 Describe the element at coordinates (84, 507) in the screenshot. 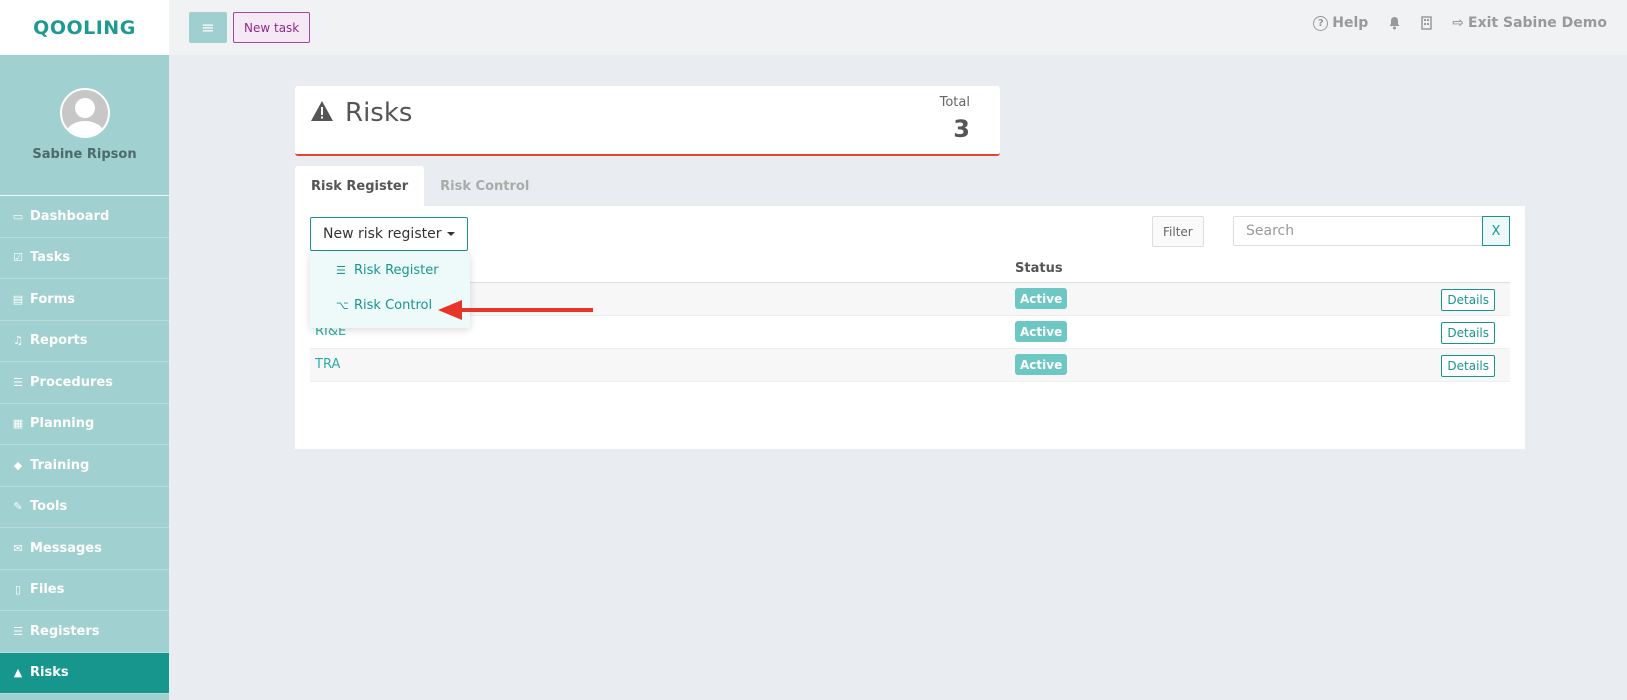

I see `sidebar-item-tools: ✎ Tools` at that location.